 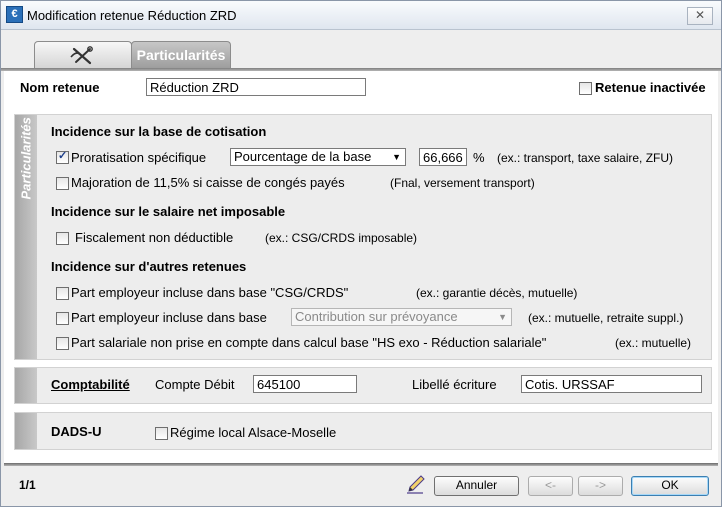 What do you see at coordinates (550, 486) in the screenshot?
I see `previous-button: <-` at bounding box center [550, 486].